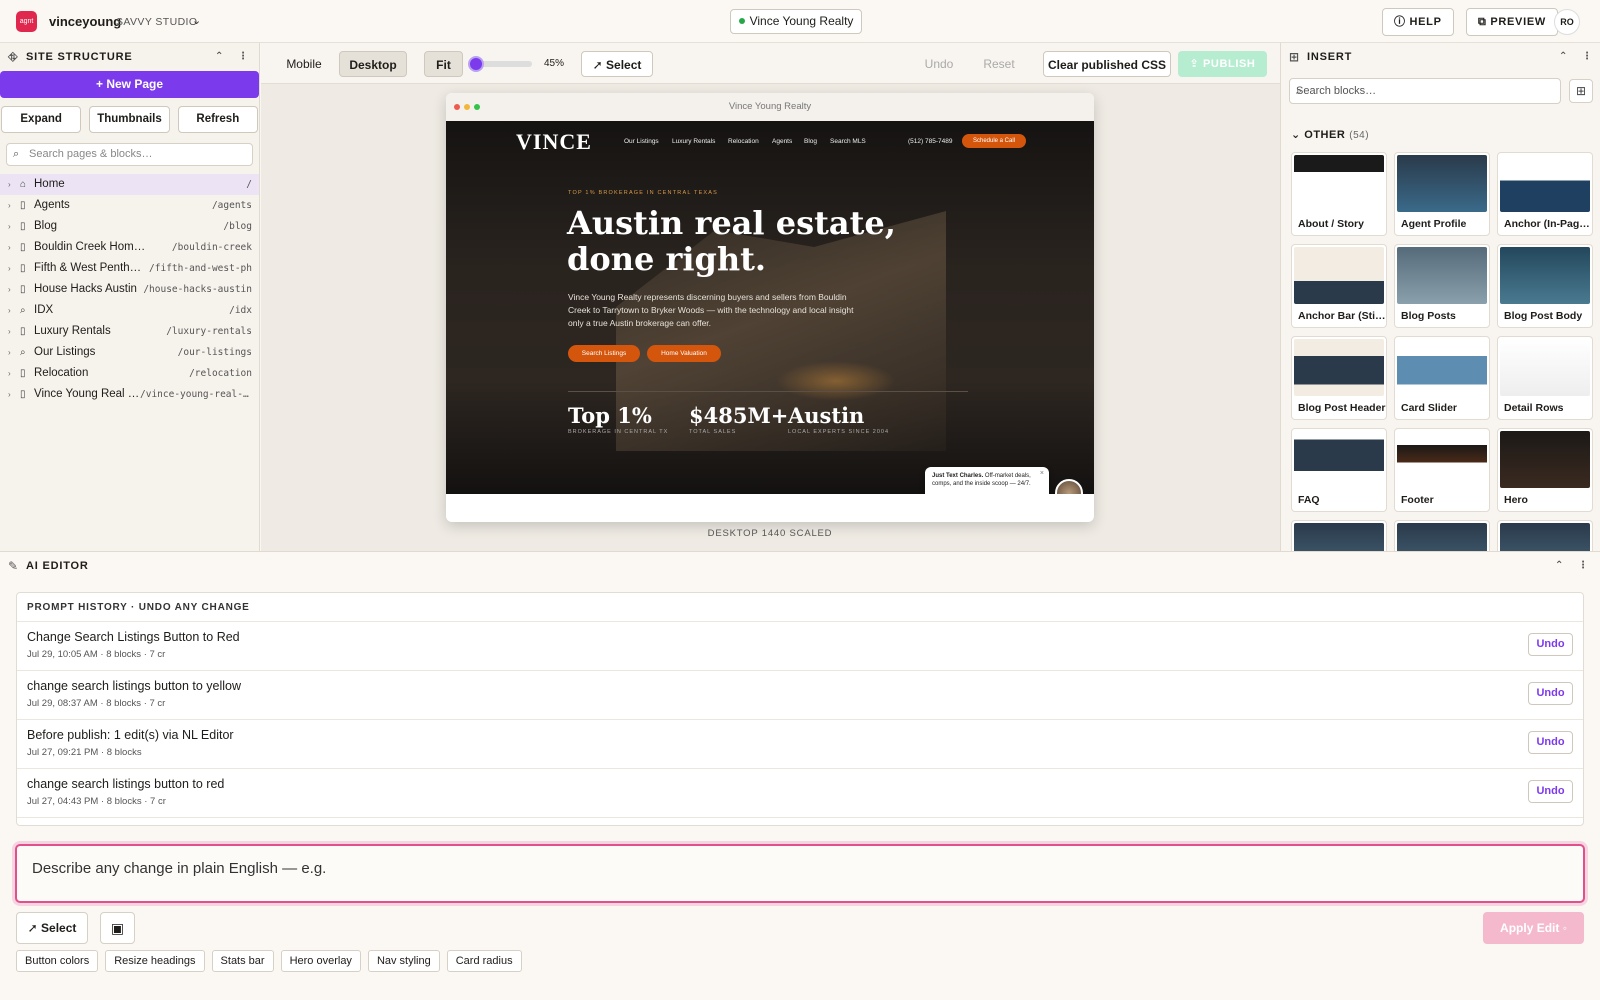 This screenshot has height=1000, width=1600. What do you see at coordinates (1330, 134) in the screenshot?
I see `category-other: ⌄ OTHER (54)` at bounding box center [1330, 134].